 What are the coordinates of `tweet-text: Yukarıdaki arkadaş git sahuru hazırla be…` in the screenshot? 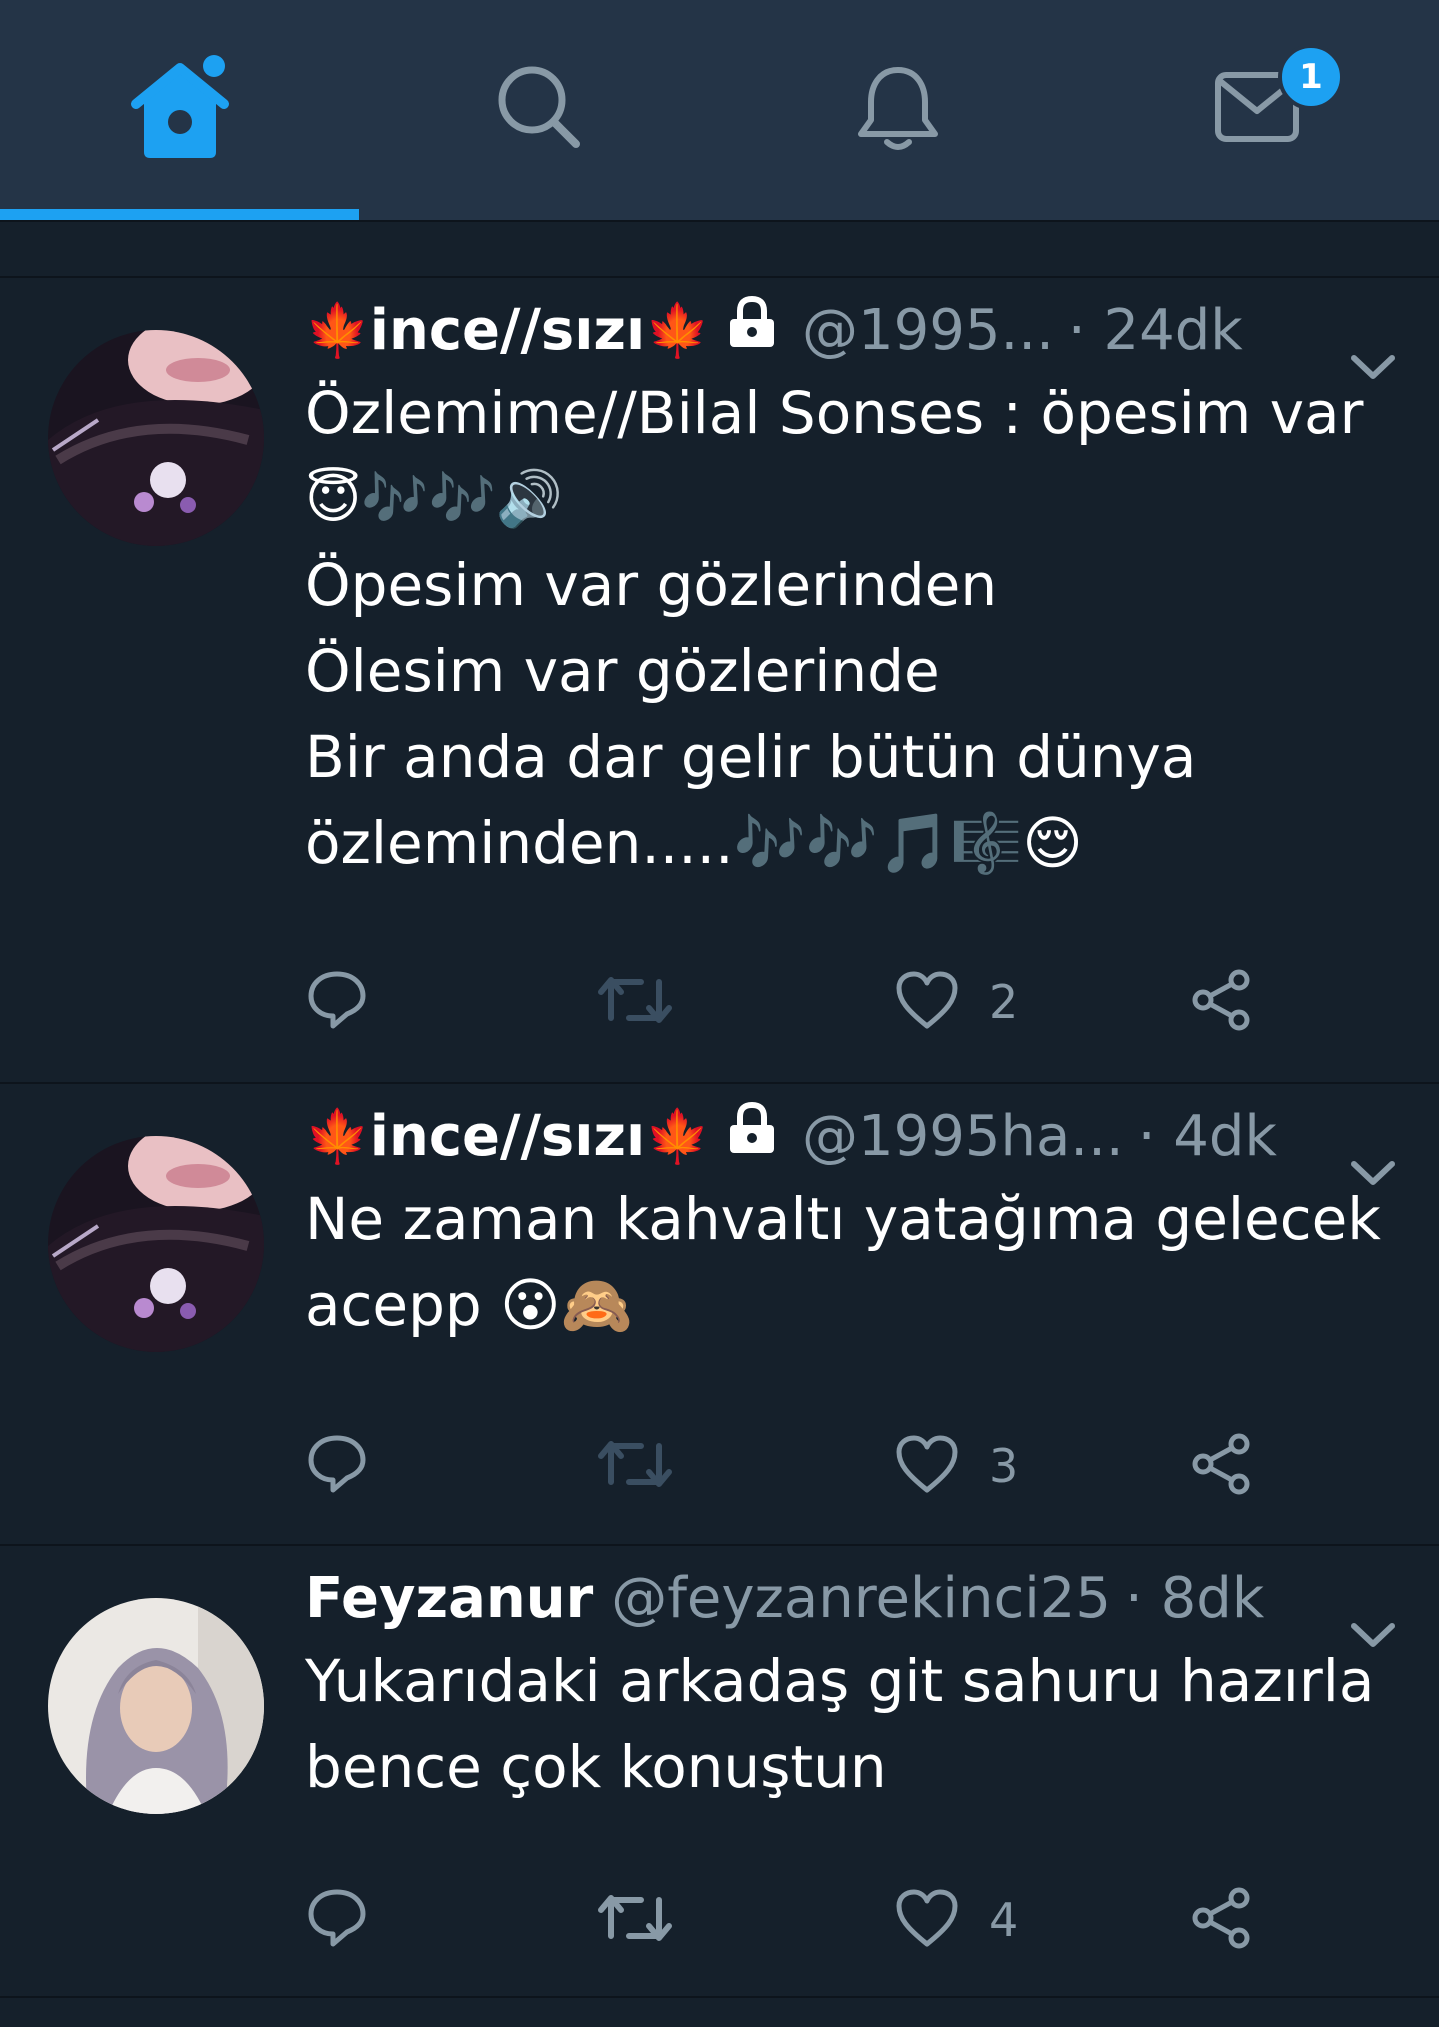 It's located at (855, 1724).